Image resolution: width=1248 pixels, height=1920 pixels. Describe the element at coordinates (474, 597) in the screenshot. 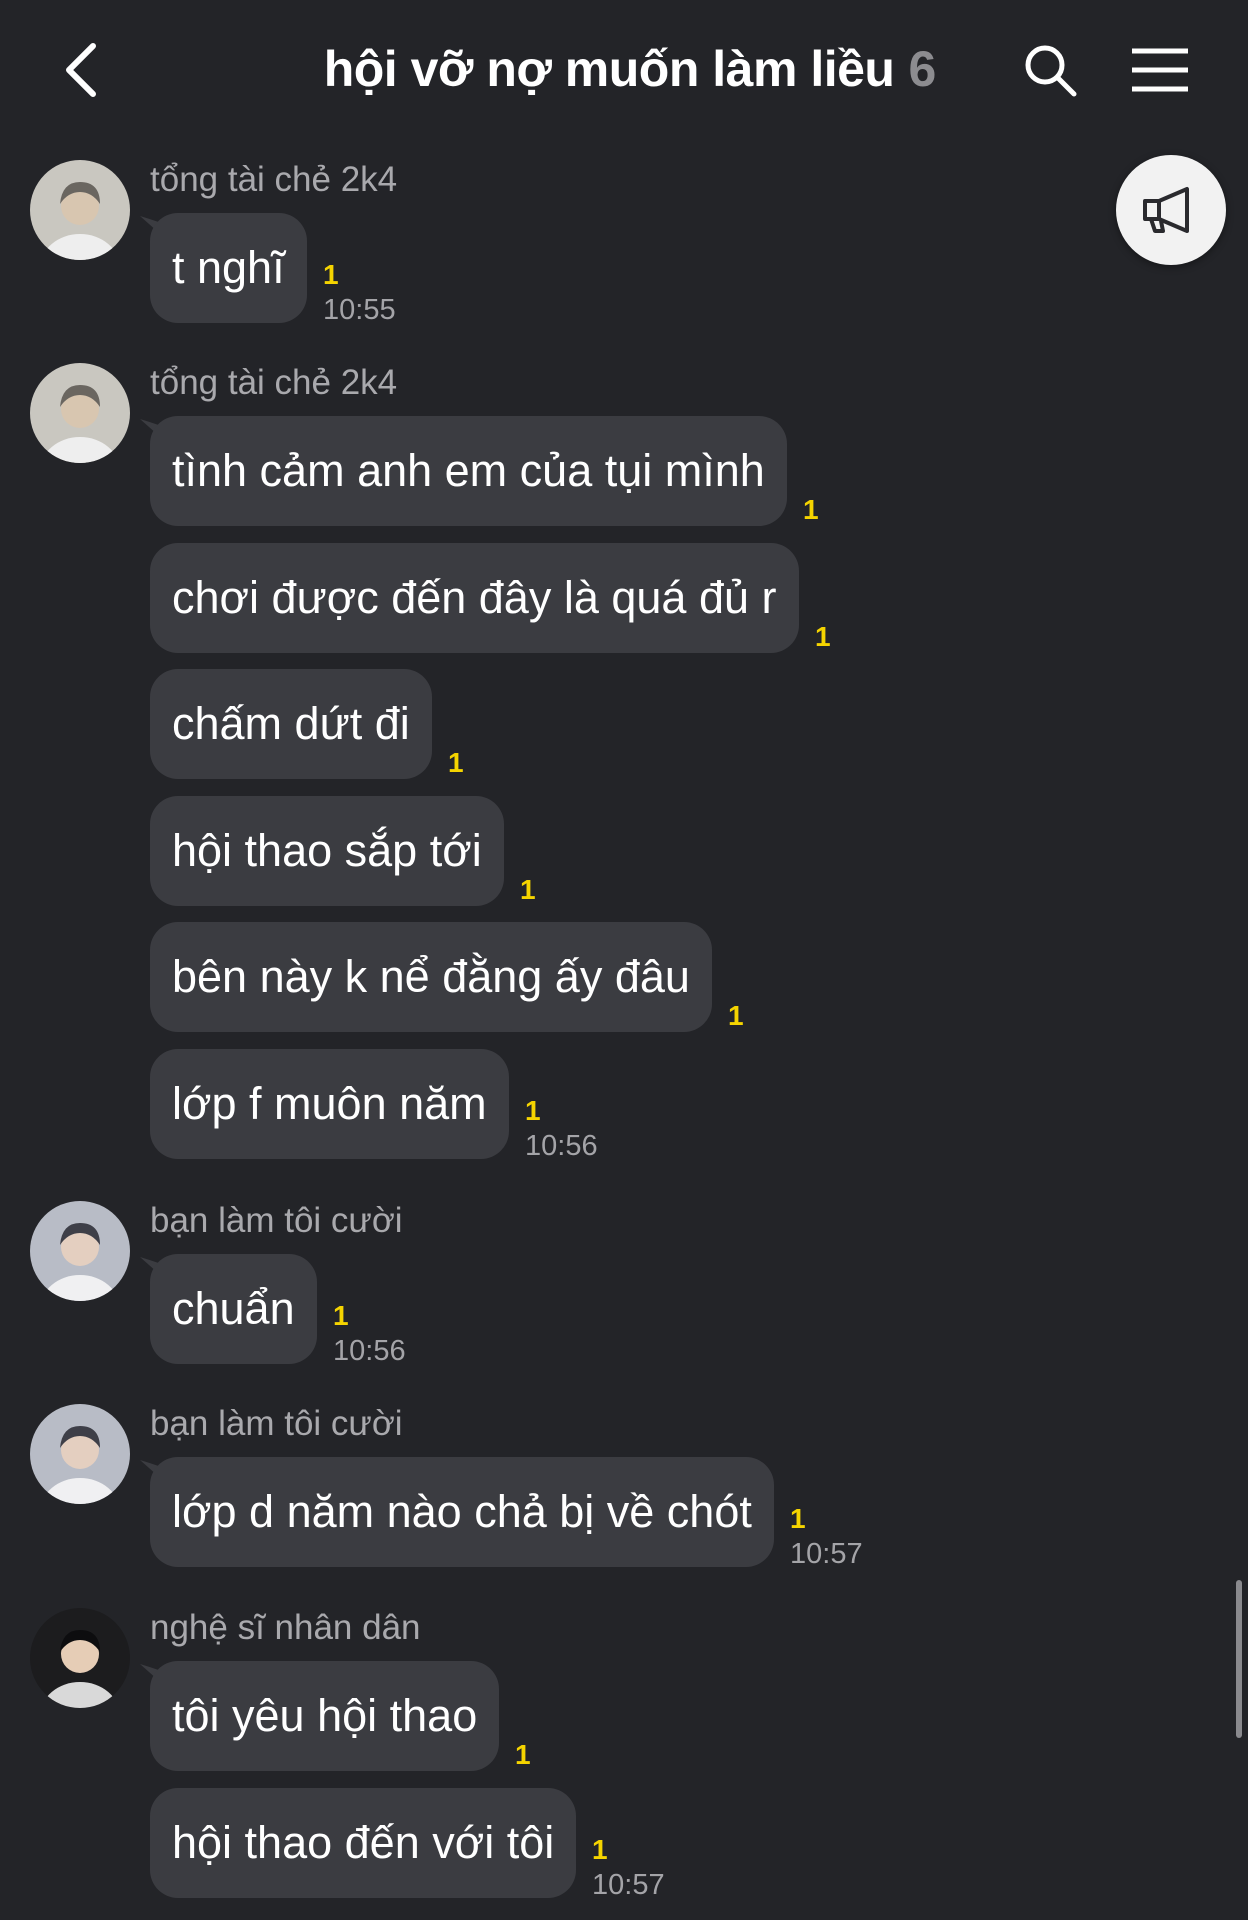

I see `message-bubble: chơi được đến đây là quá đủ r` at that location.